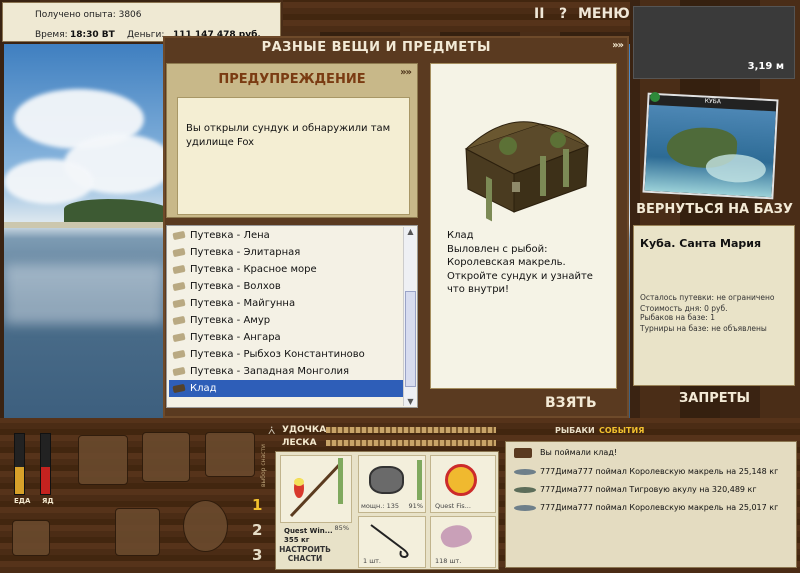  I want to click on day-cost: Стоимость дня: 0 руб., so click(684, 308).